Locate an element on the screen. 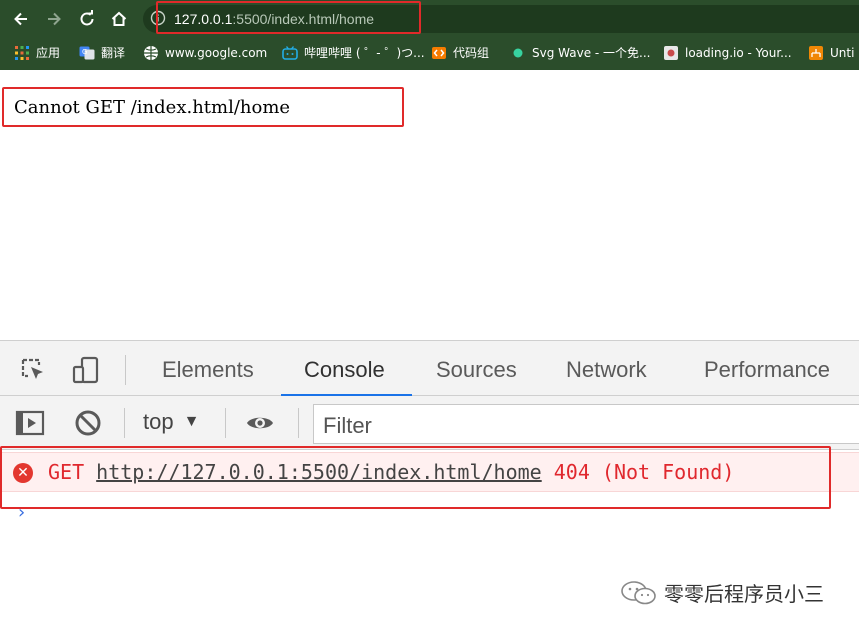 The height and width of the screenshot is (628, 859). code-icon is located at coordinates (439, 53).